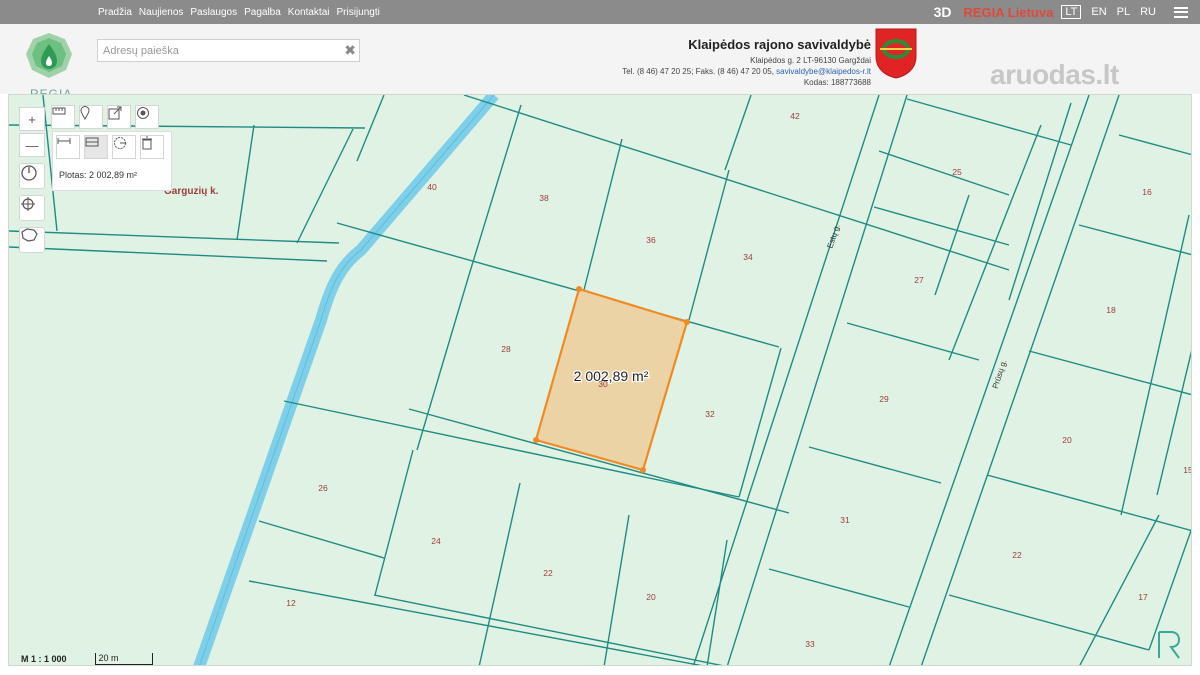  I want to click on zoom-out-button: —, so click(32, 145).